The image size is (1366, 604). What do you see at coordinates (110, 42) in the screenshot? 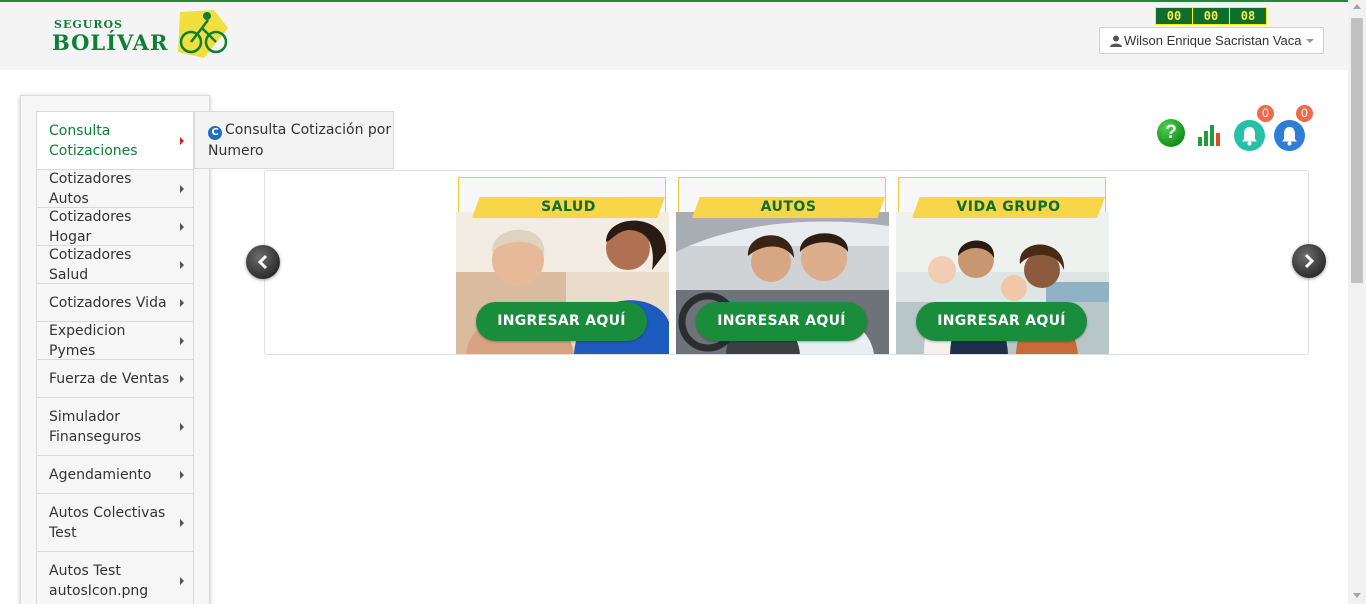
I see `logo-big-text: BOLÍVAR` at bounding box center [110, 42].